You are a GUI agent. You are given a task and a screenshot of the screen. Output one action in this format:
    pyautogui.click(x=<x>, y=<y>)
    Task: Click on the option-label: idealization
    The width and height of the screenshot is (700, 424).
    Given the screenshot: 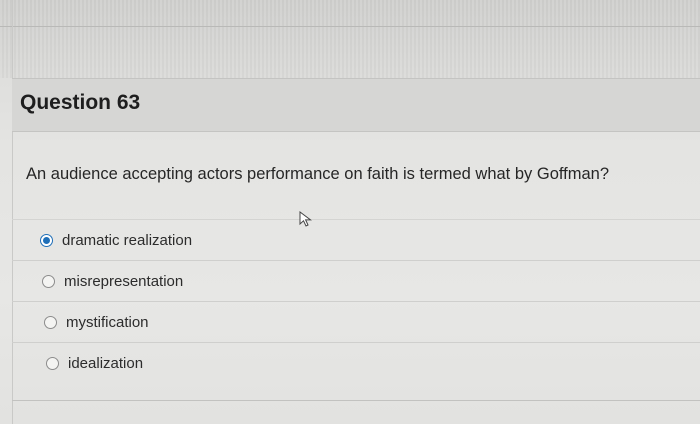 What is the action you would take?
    pyautogui.click(x=106, y=363)
    